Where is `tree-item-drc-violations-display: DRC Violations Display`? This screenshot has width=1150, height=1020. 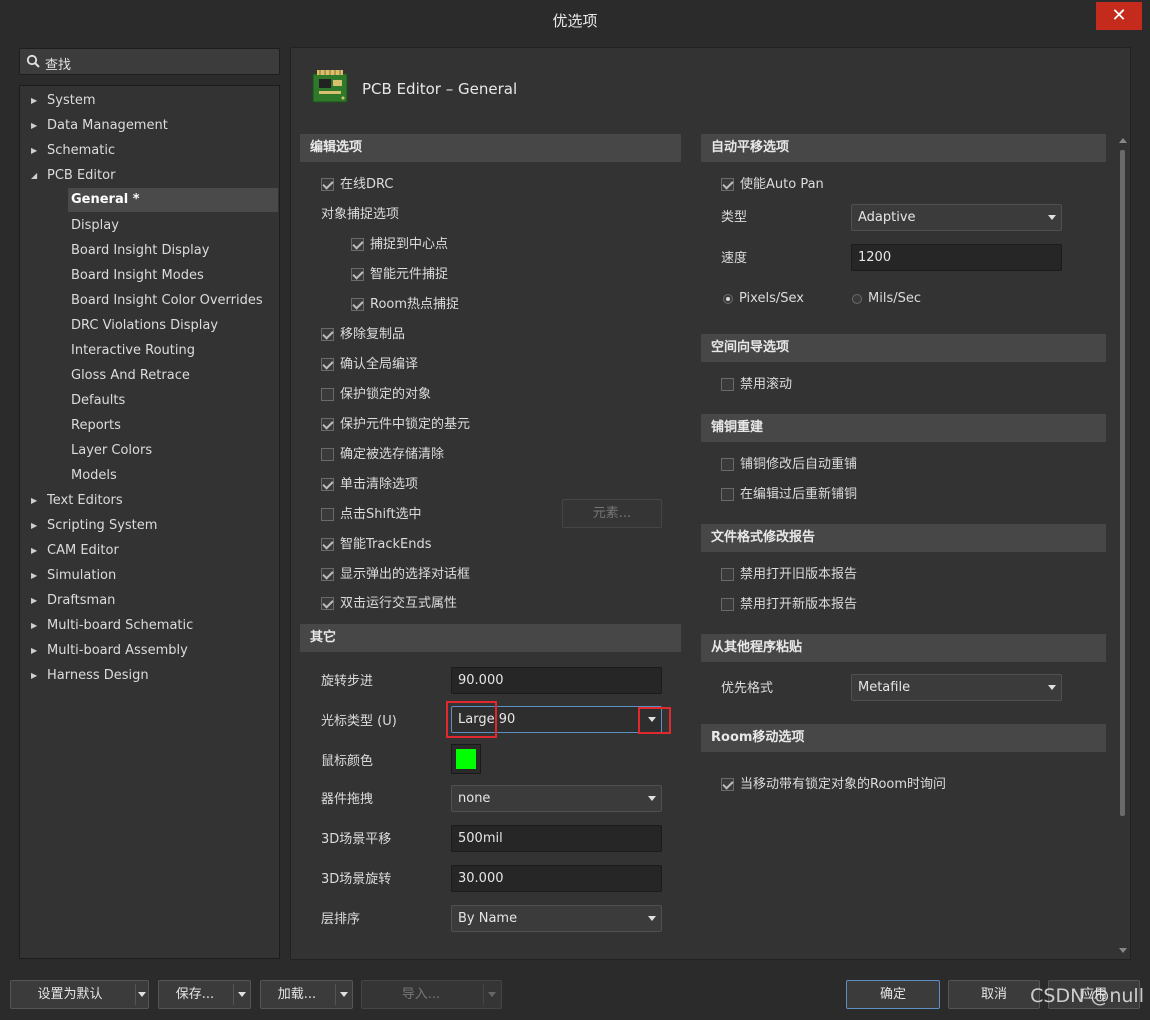 tree-item-drc-violations-display: DRC Violations Display is located at coordinates (149, 326).